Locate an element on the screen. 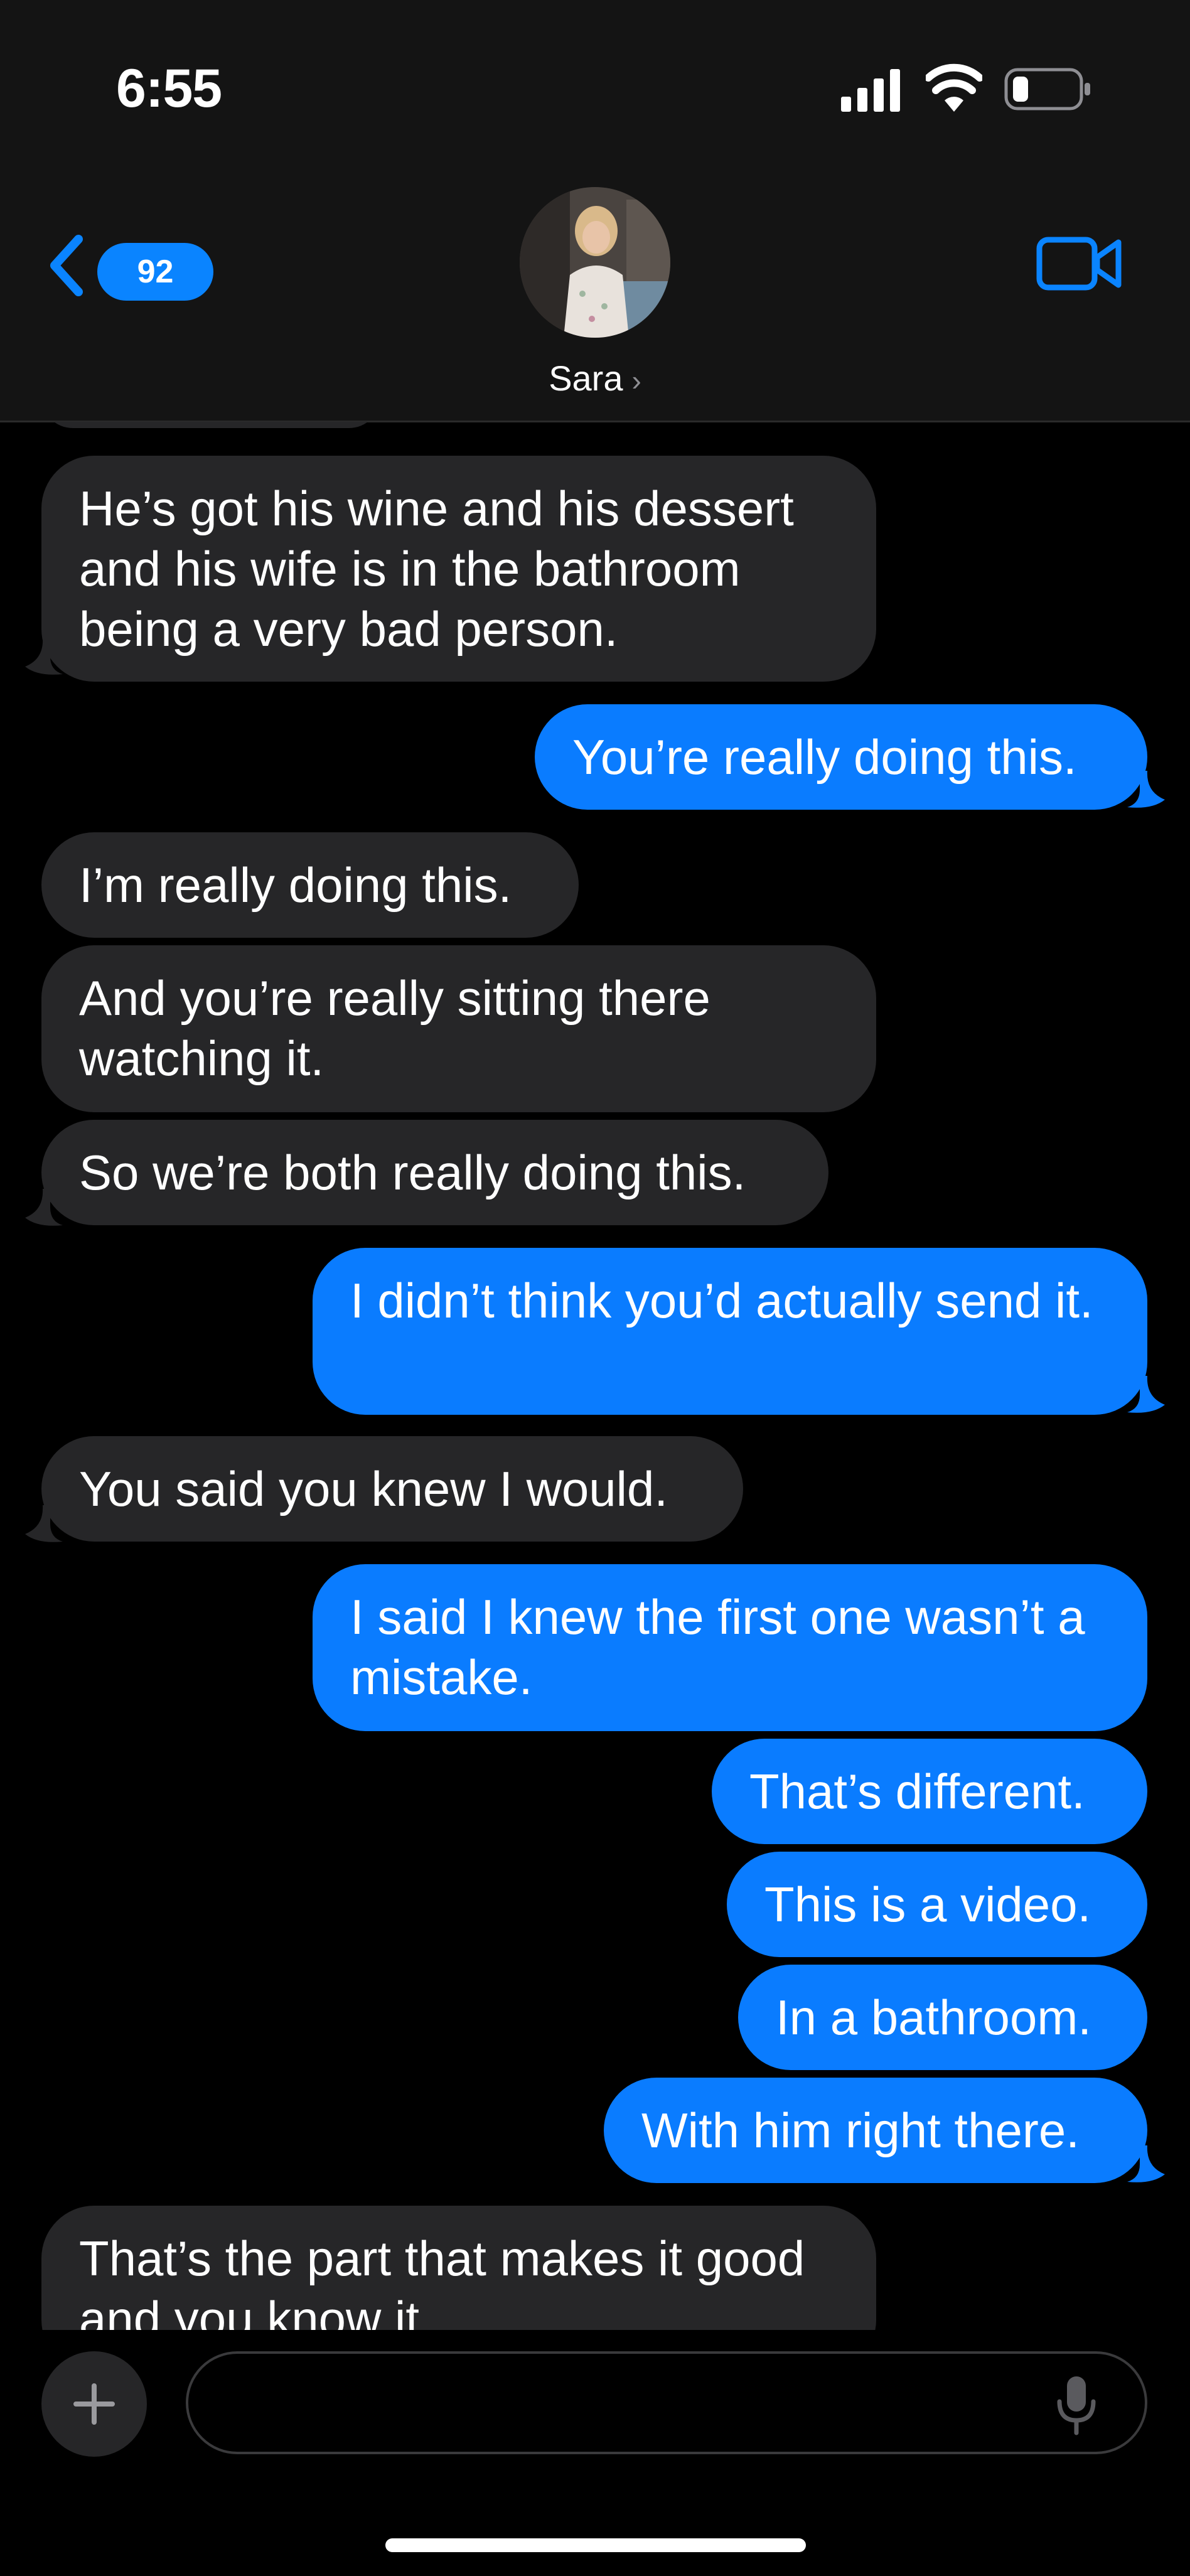  status-time: 6:55 is located at coordinates (169, 88).